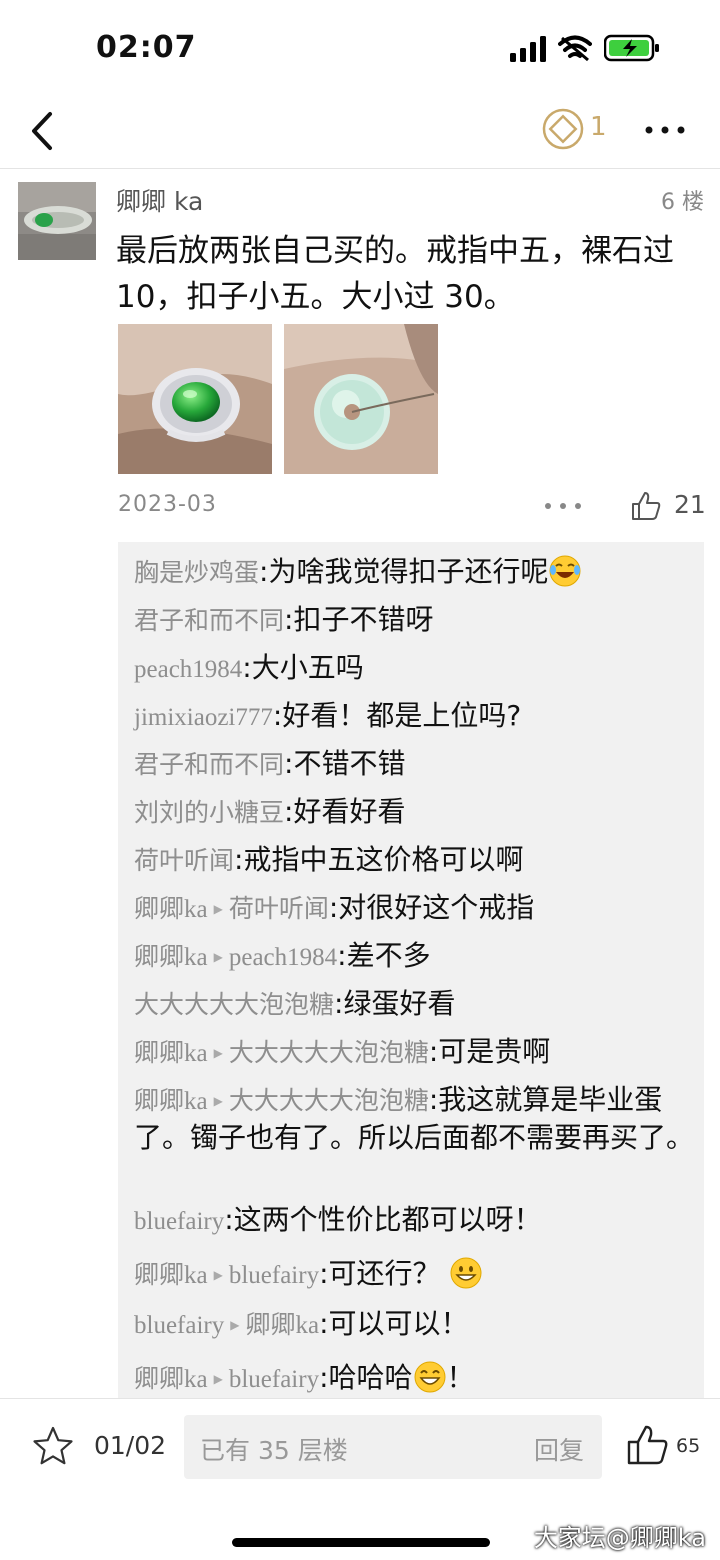  I want to click on reply-text: 好看好看, so click(349, 811).